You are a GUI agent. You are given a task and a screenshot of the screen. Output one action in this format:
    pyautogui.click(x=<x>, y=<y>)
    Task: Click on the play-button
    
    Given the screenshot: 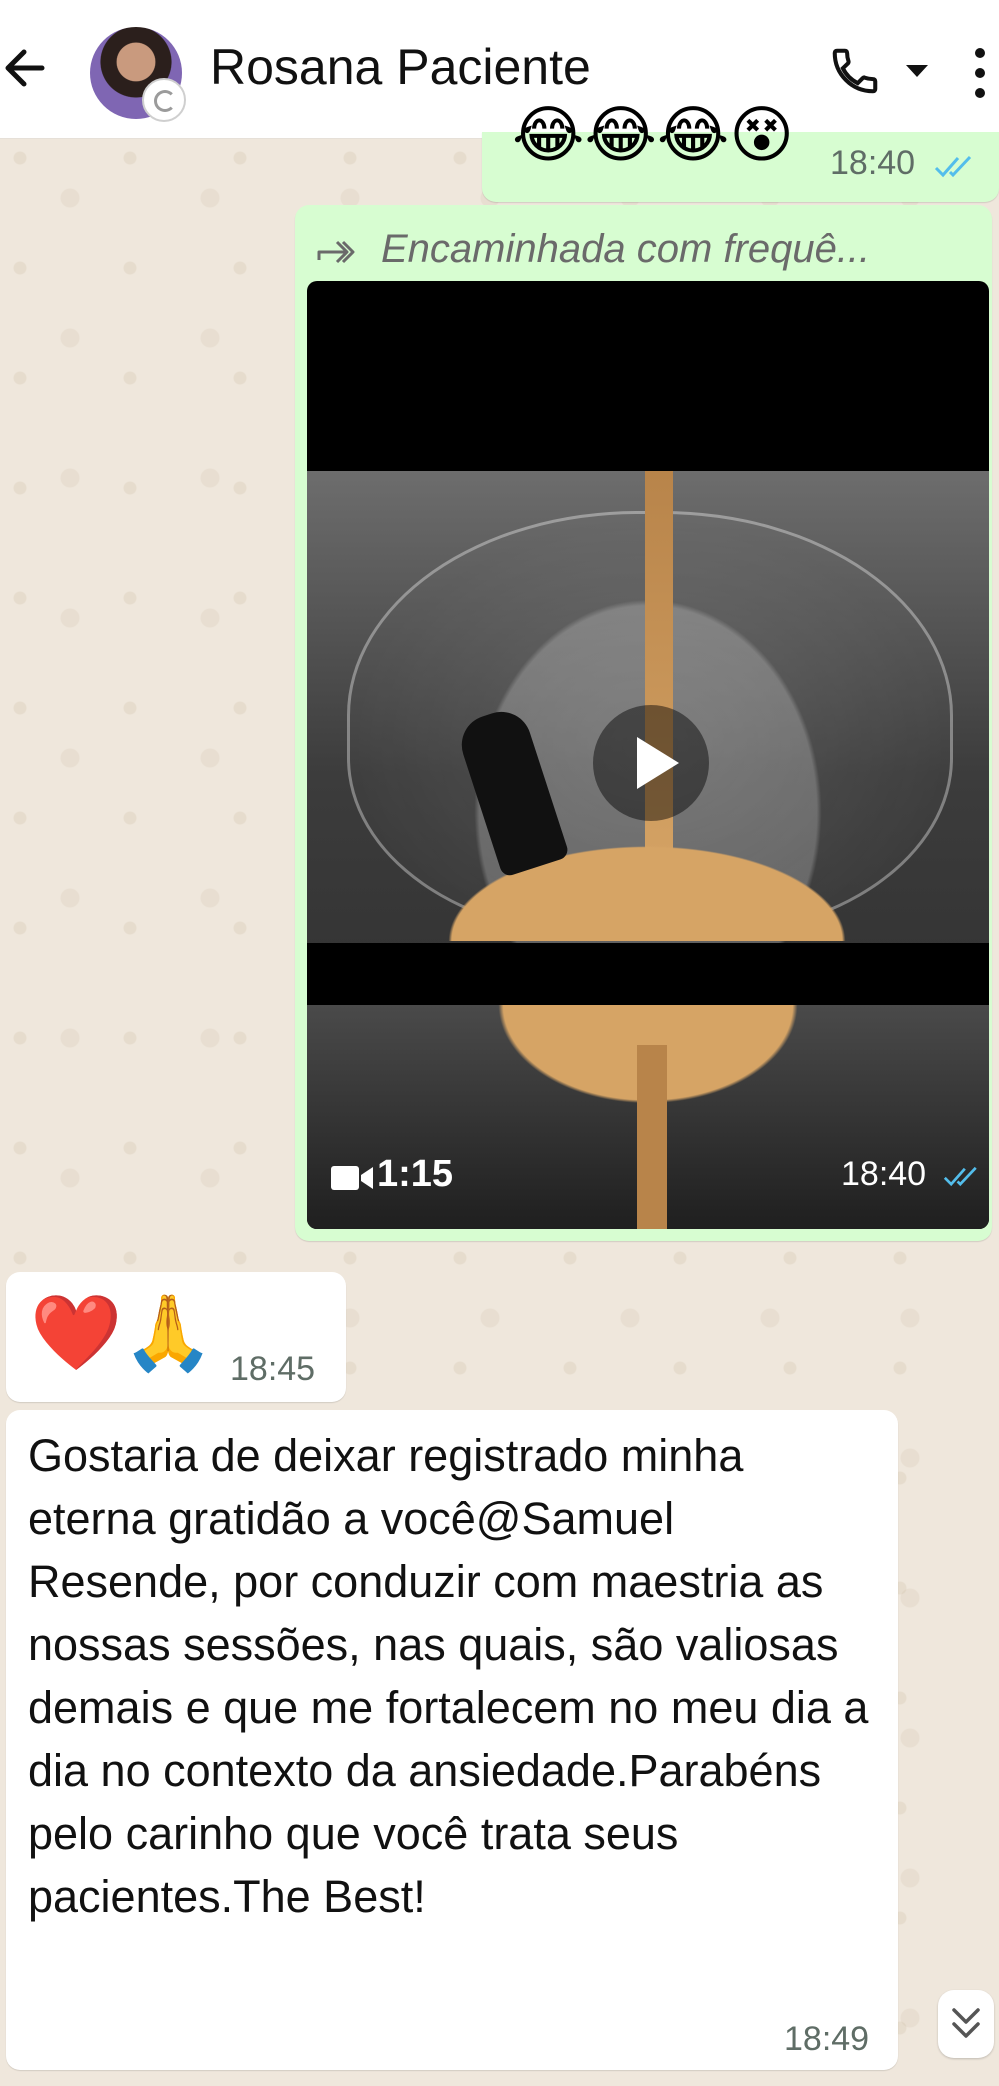 What is the action you would take?
    pyautogui.click(x=651, y=763)
    